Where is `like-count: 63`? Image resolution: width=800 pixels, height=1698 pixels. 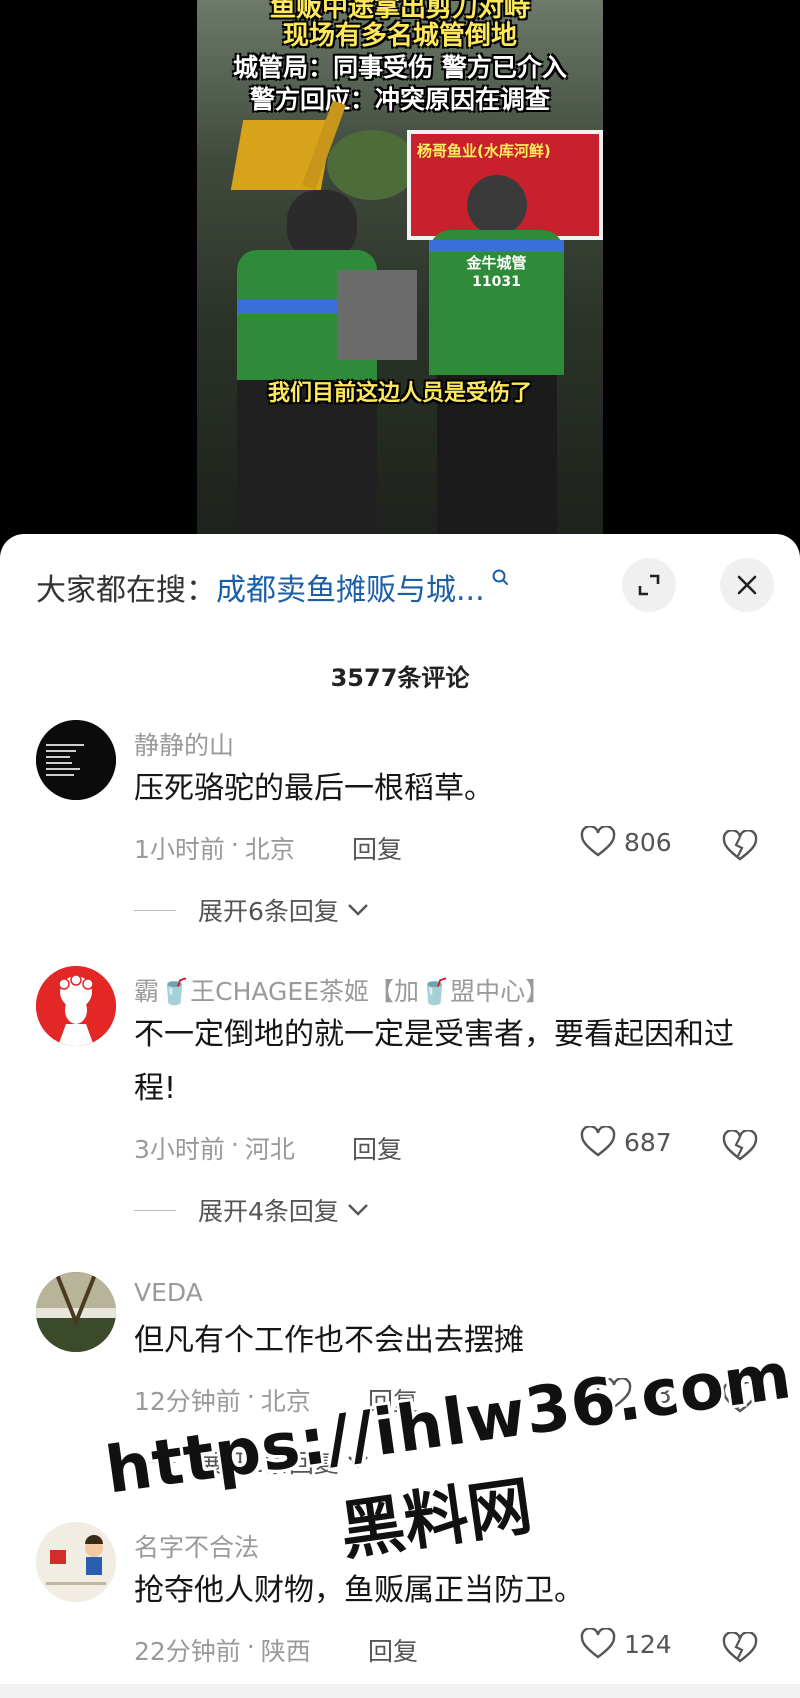
like-count: 63 is located at coordinates (656, 1394).